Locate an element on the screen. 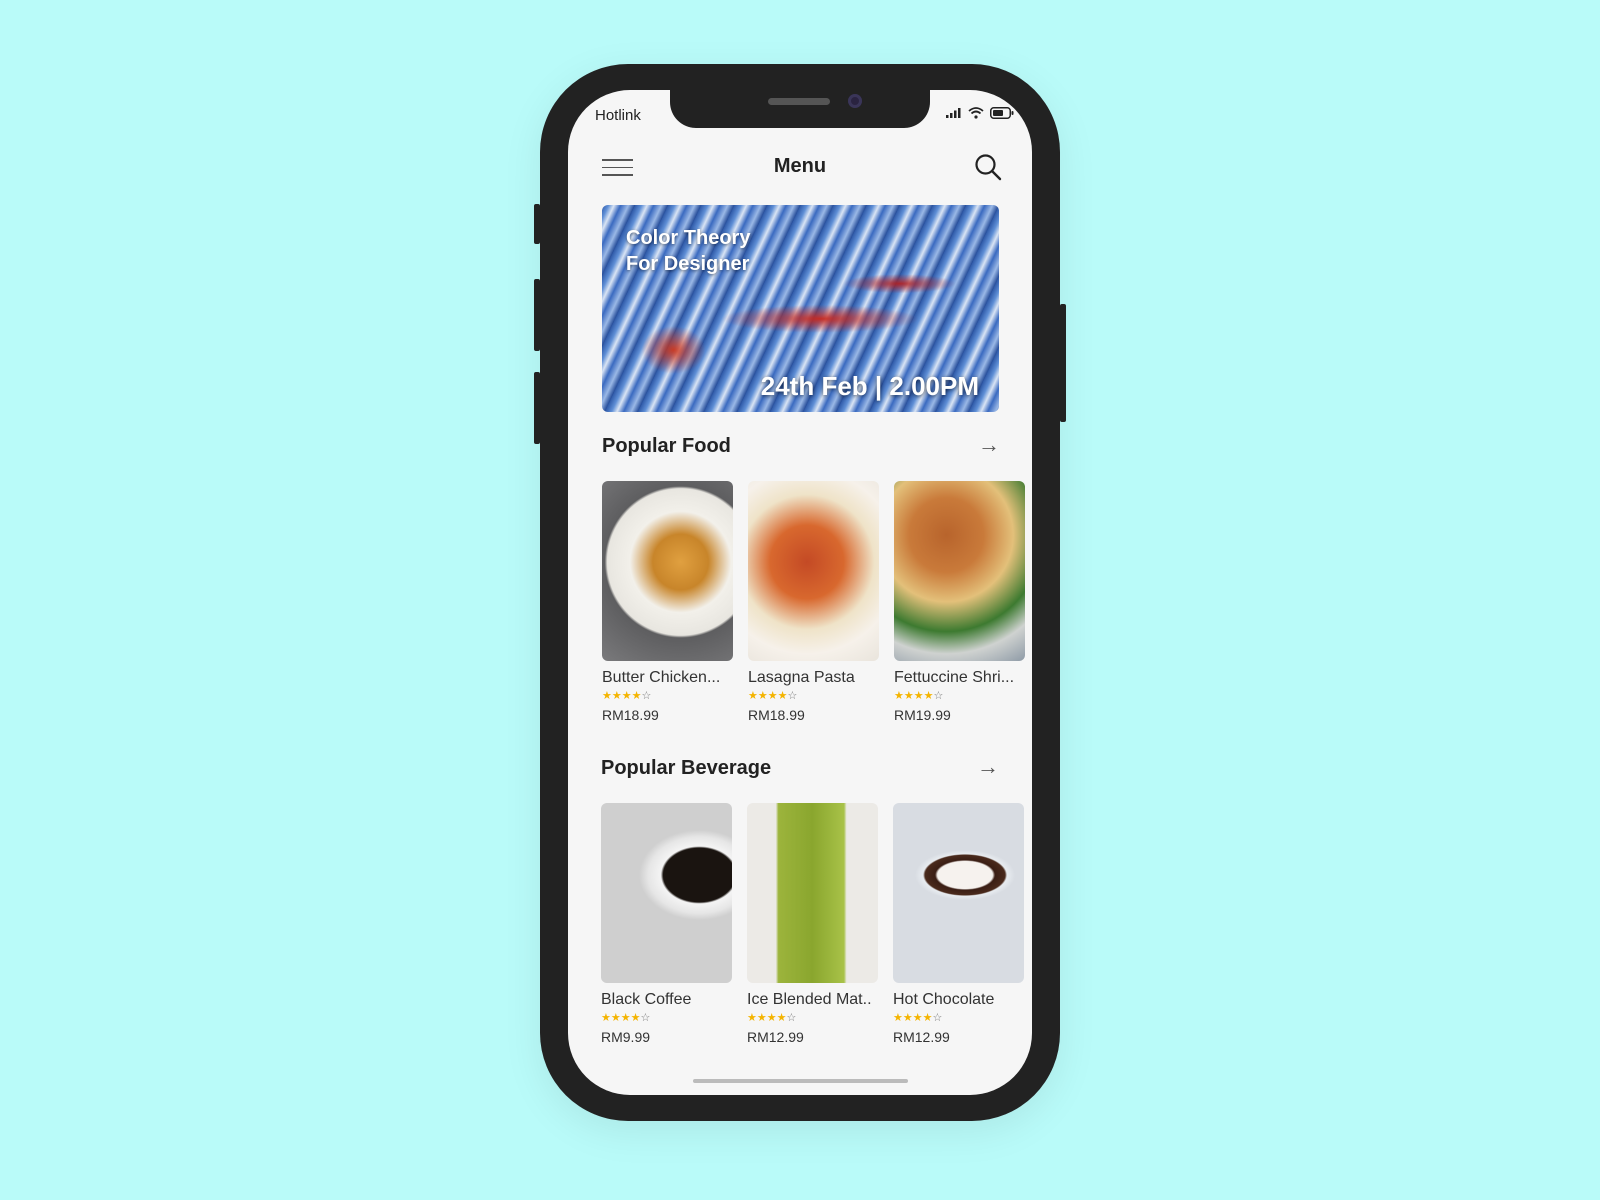 Image resolution: width=1600 pixels, height=1200 pixels. beverage-image-hot-chocolate is located at coordinates (958, 893).